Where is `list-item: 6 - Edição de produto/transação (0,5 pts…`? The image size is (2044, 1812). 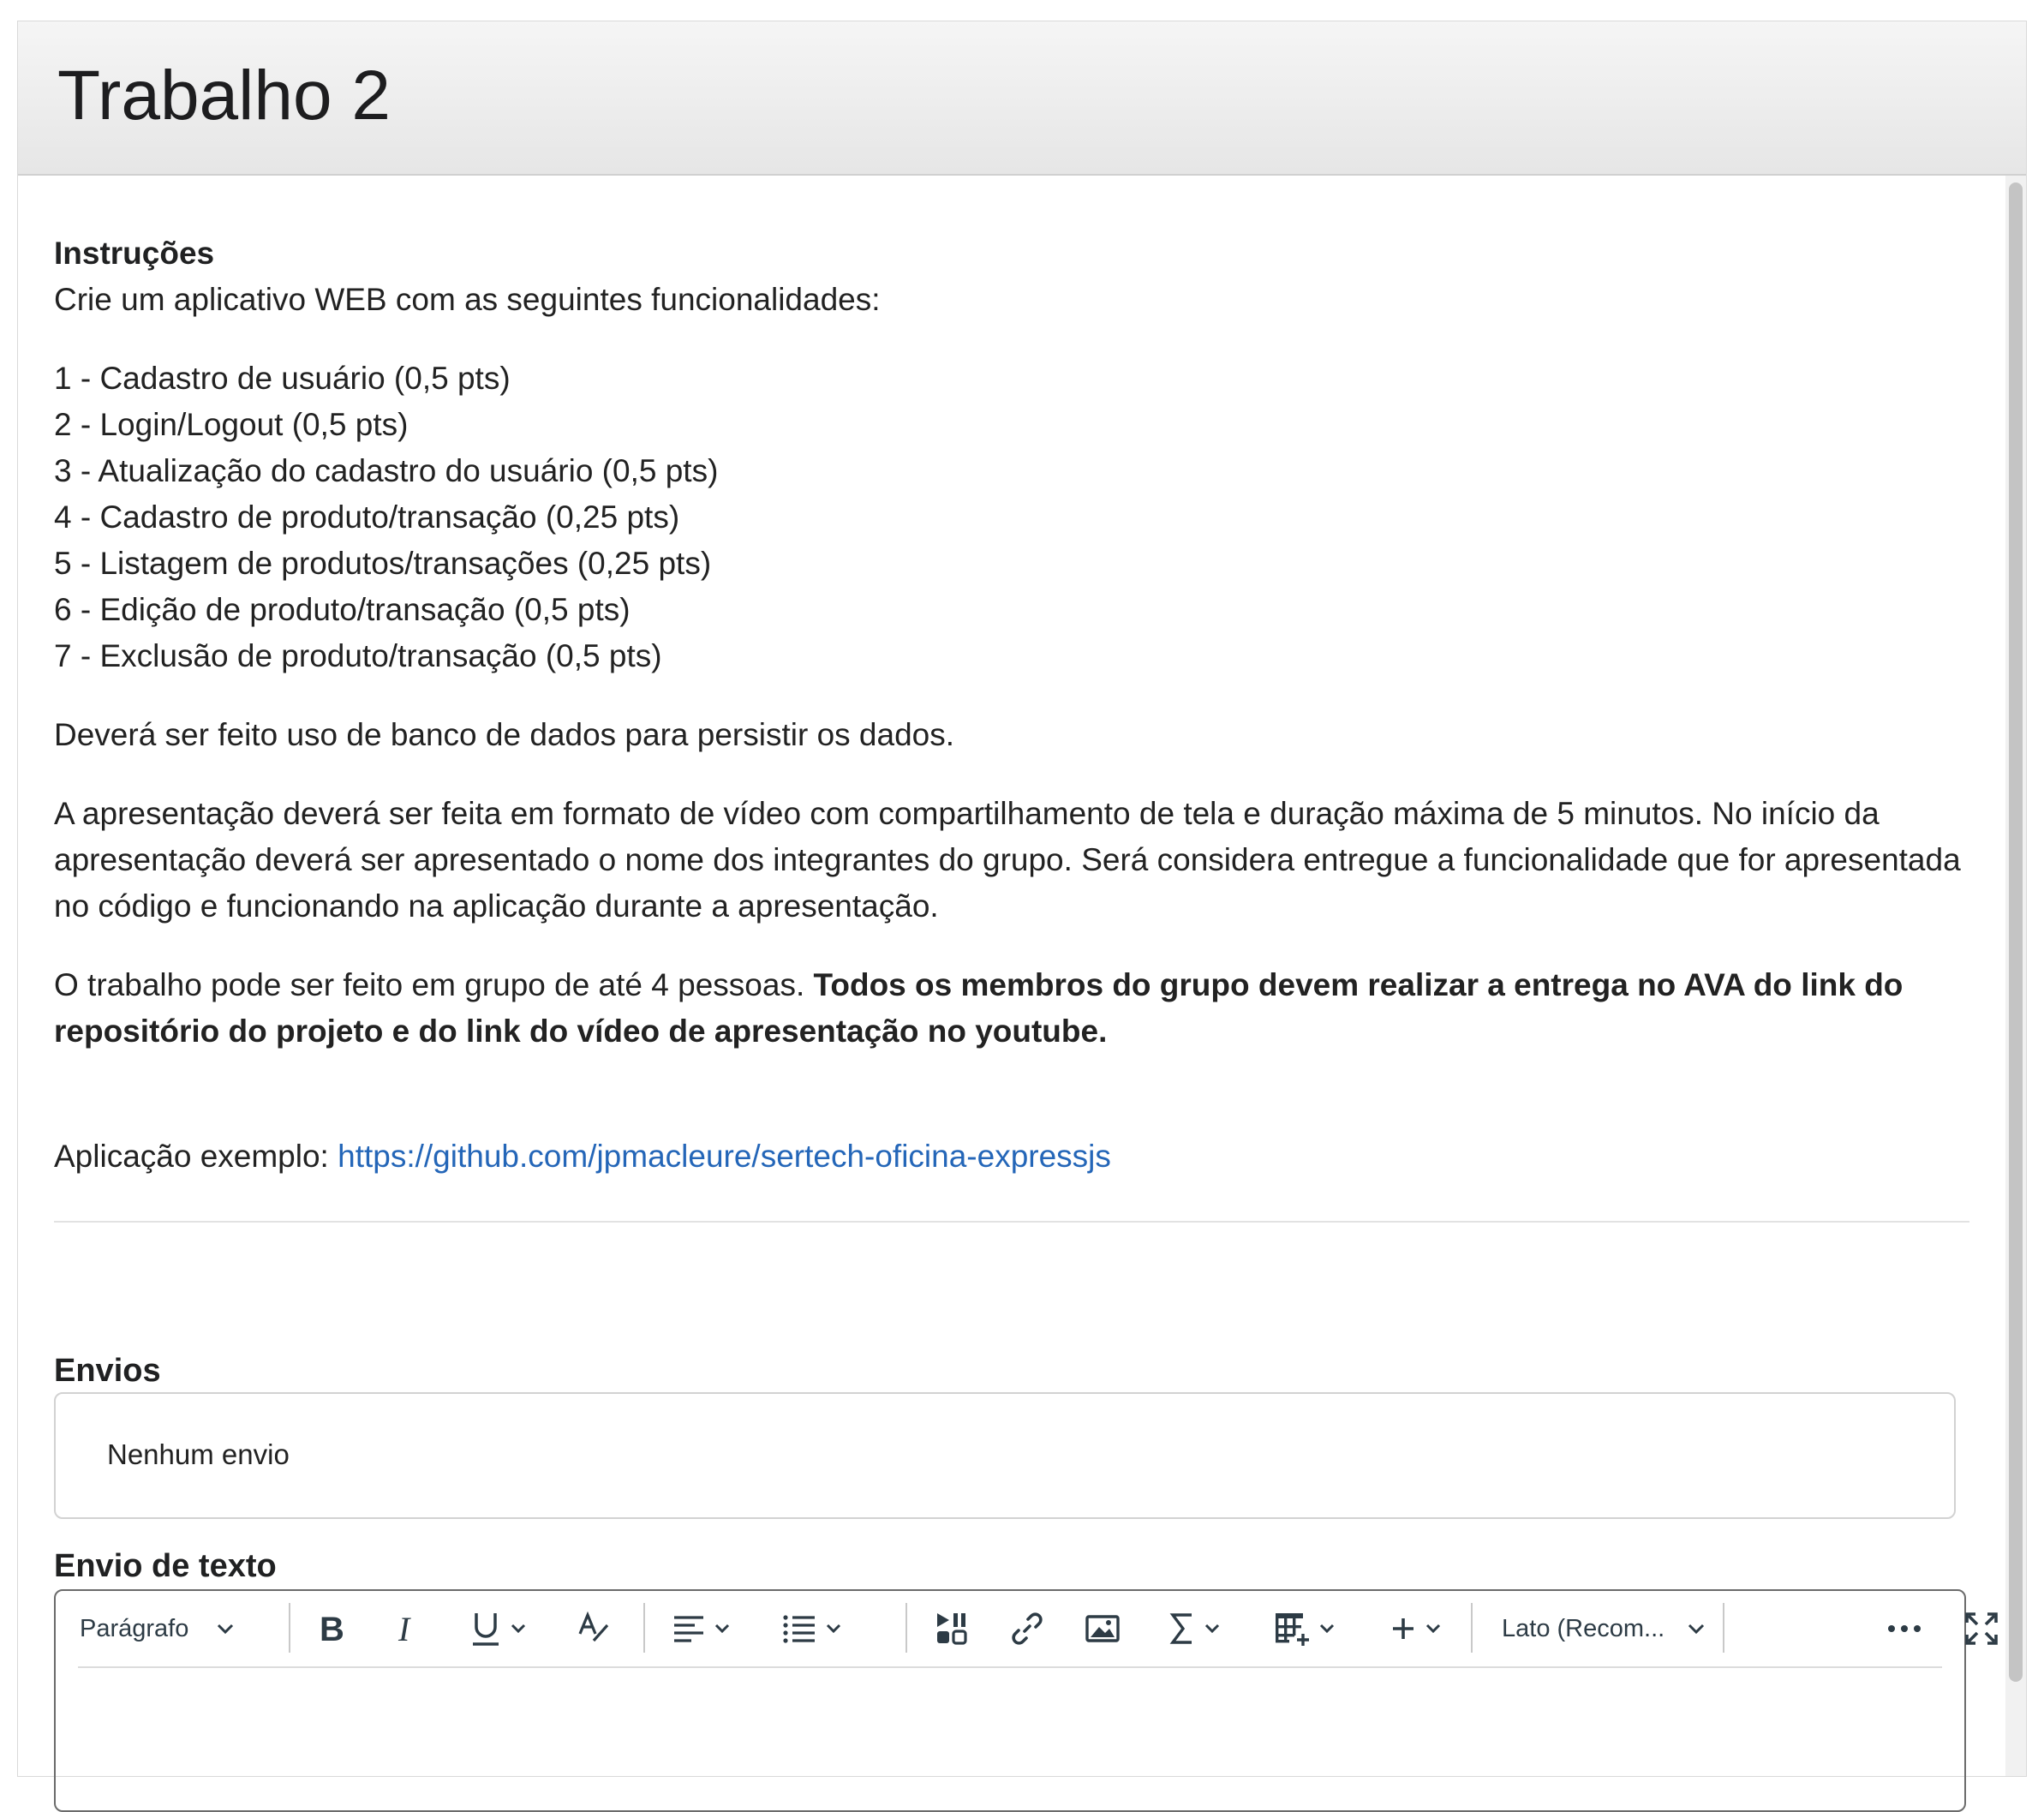 list-item: 6 - Edição de produto/transação (0,5 pts… is located at coordinates (342, 609).